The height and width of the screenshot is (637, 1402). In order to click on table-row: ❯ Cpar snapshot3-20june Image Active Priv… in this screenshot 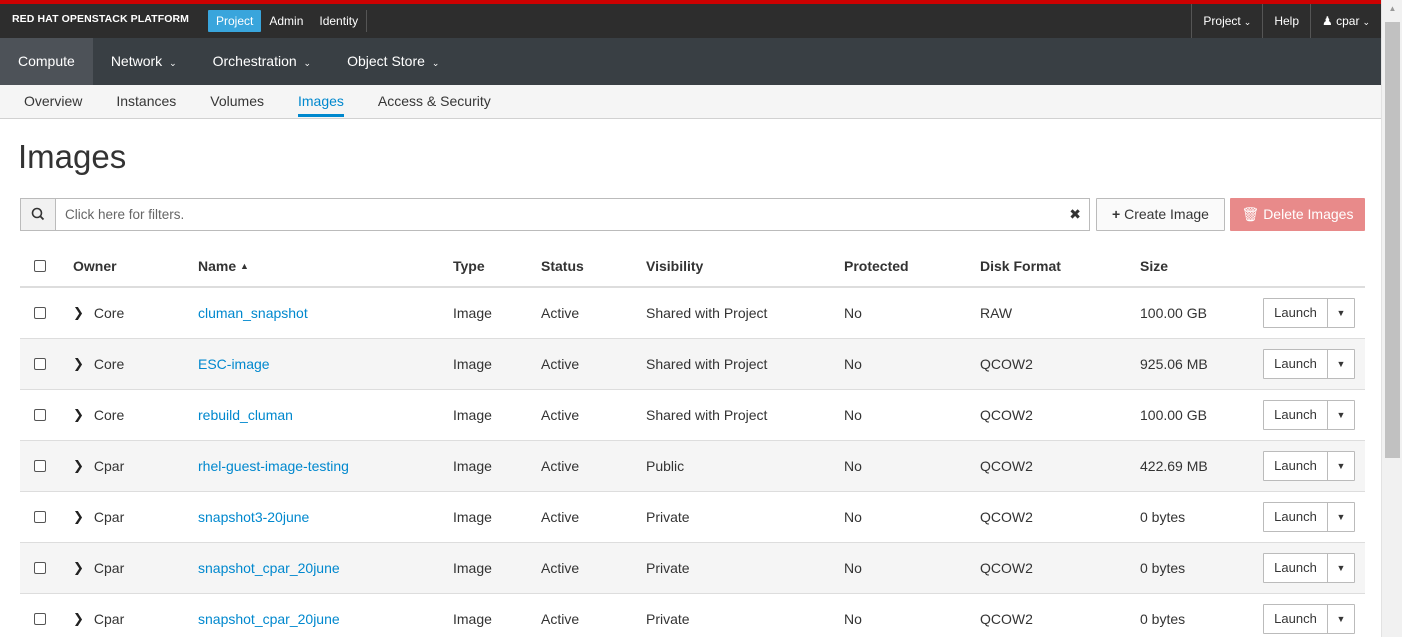, I will do `click(692, 517)`.